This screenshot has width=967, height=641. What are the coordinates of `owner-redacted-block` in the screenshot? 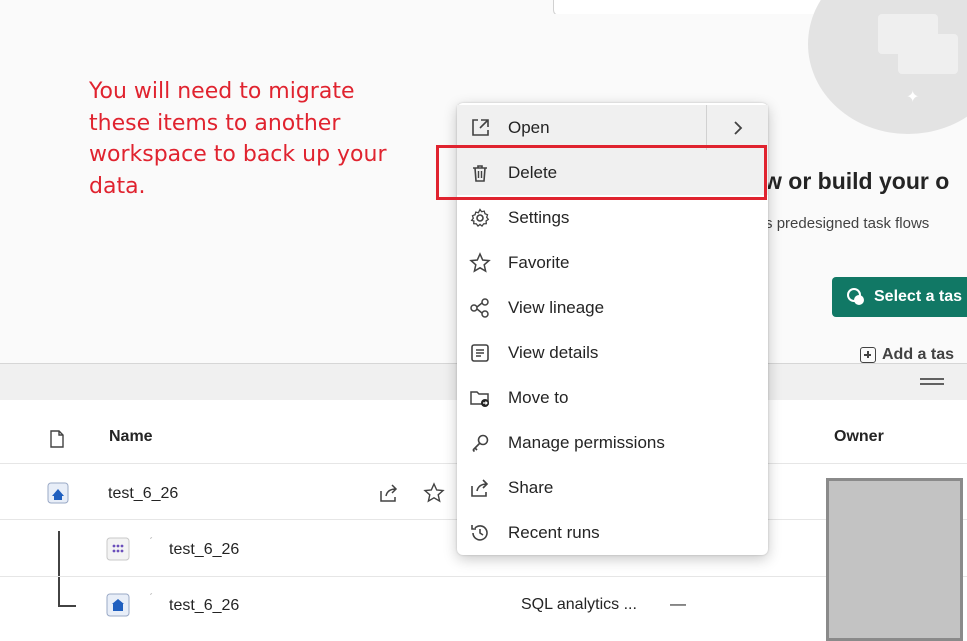 It's located at (894, 559).